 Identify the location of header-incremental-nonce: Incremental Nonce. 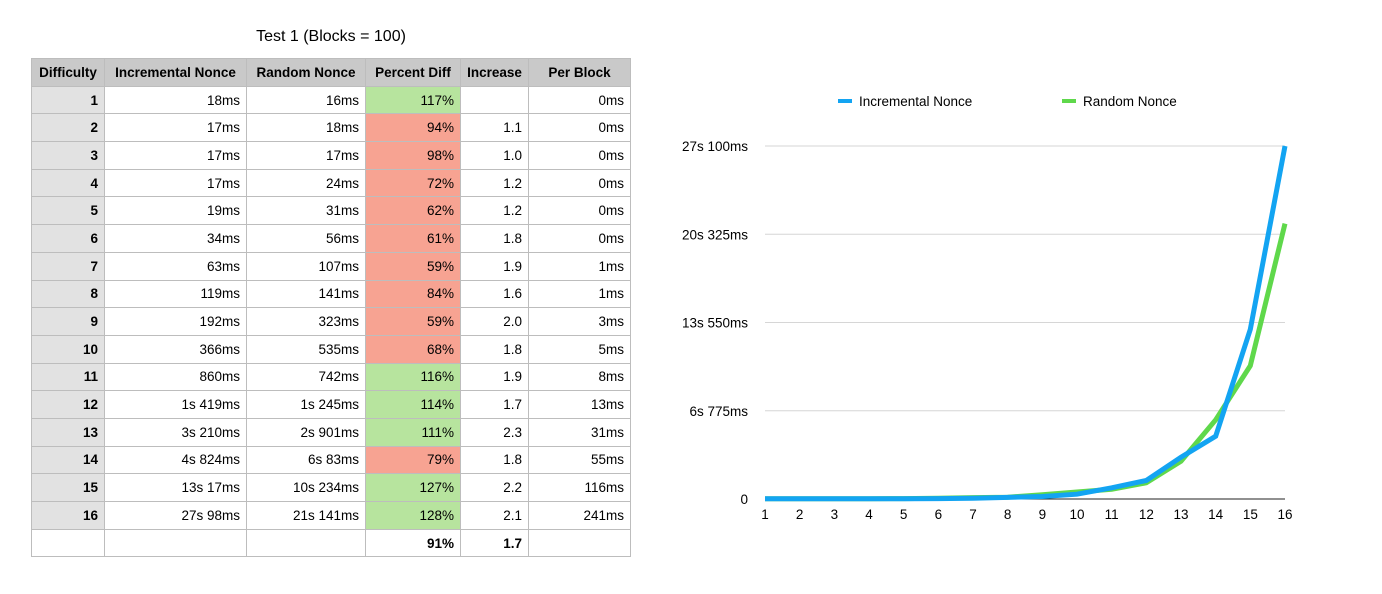
(175, 72).